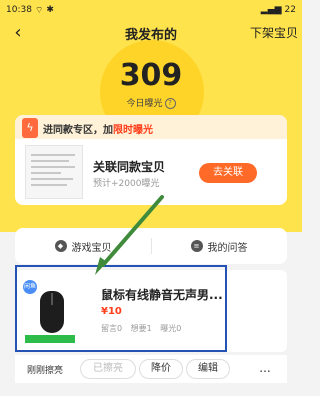  What do you see at coordinates (91, 248) in the screenshot?
I see `tab-label: 游戏宝贝` at bounding box center [91, 248].